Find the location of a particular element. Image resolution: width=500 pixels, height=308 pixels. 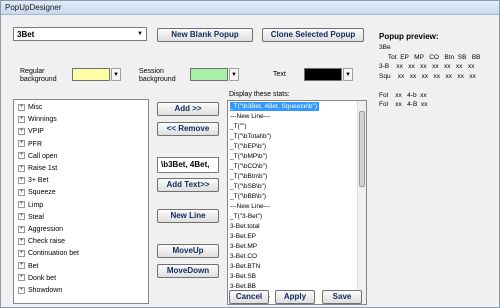

tree-item-label: Raise 1st is located at coordinates (43, 168).